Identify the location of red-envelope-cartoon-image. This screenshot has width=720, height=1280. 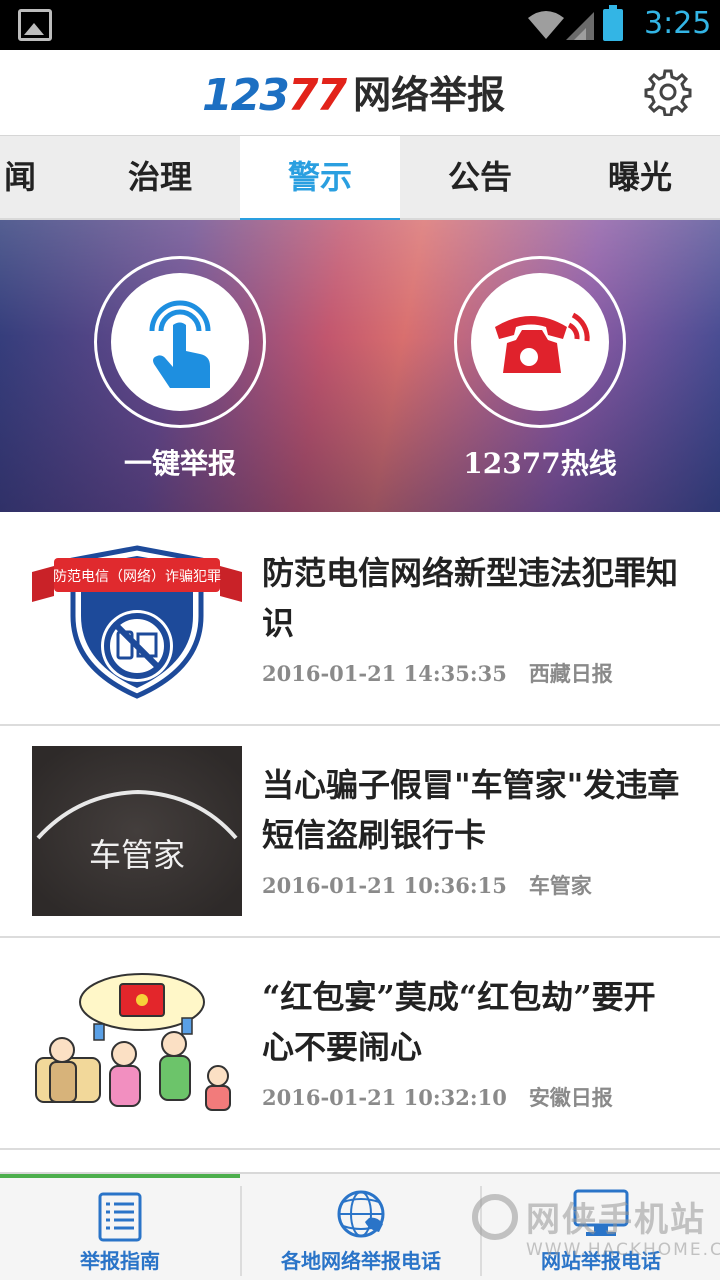
(133, 1042).